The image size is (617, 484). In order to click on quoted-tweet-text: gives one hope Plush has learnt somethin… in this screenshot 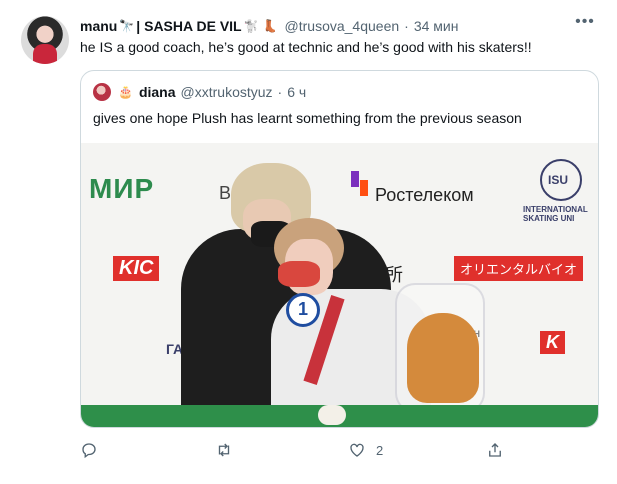, I will do `click(307, 118)`.